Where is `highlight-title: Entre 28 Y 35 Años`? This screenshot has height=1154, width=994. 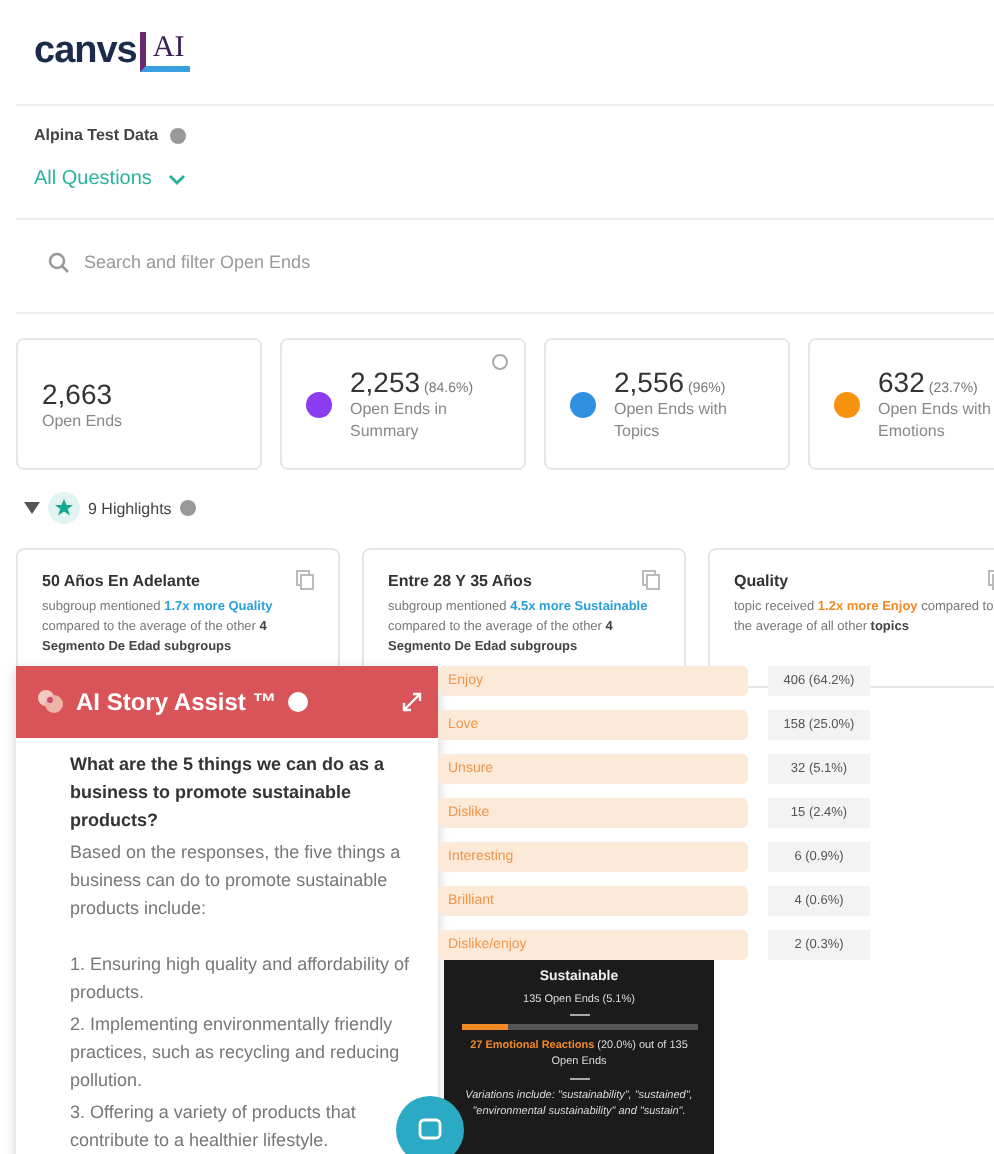 highlight-title: Entre 28 Y 35 Años is located at coordinates (460, 580).